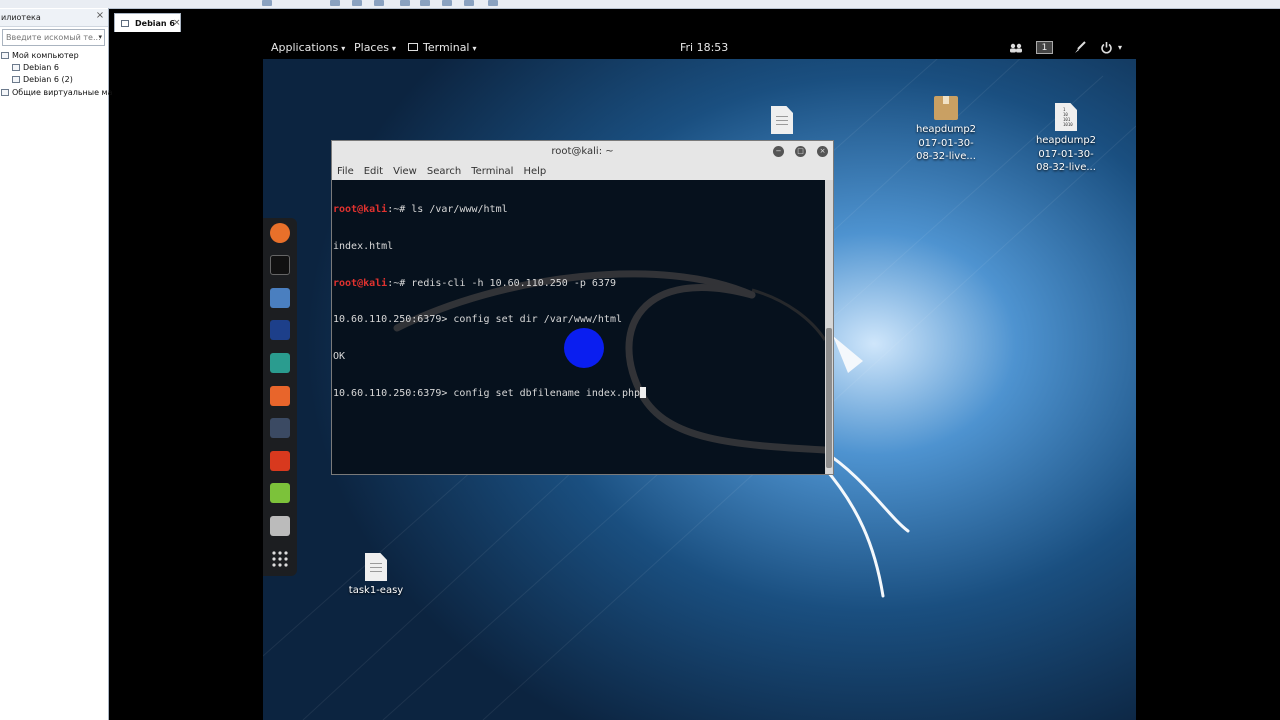 Image resolution: width=1280 pixels, height=720 pixels. What do you see at coordinates (946, 108) in the screenshot?
I see `archive-icon` at bounding box center [946, 108].